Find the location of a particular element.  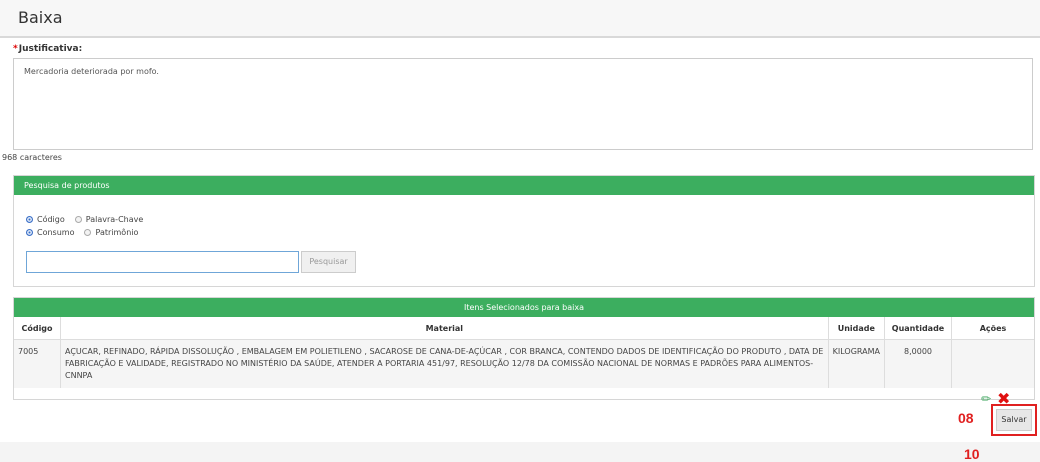

radio-consumo: Consumo is located at coordinates (50, 232).